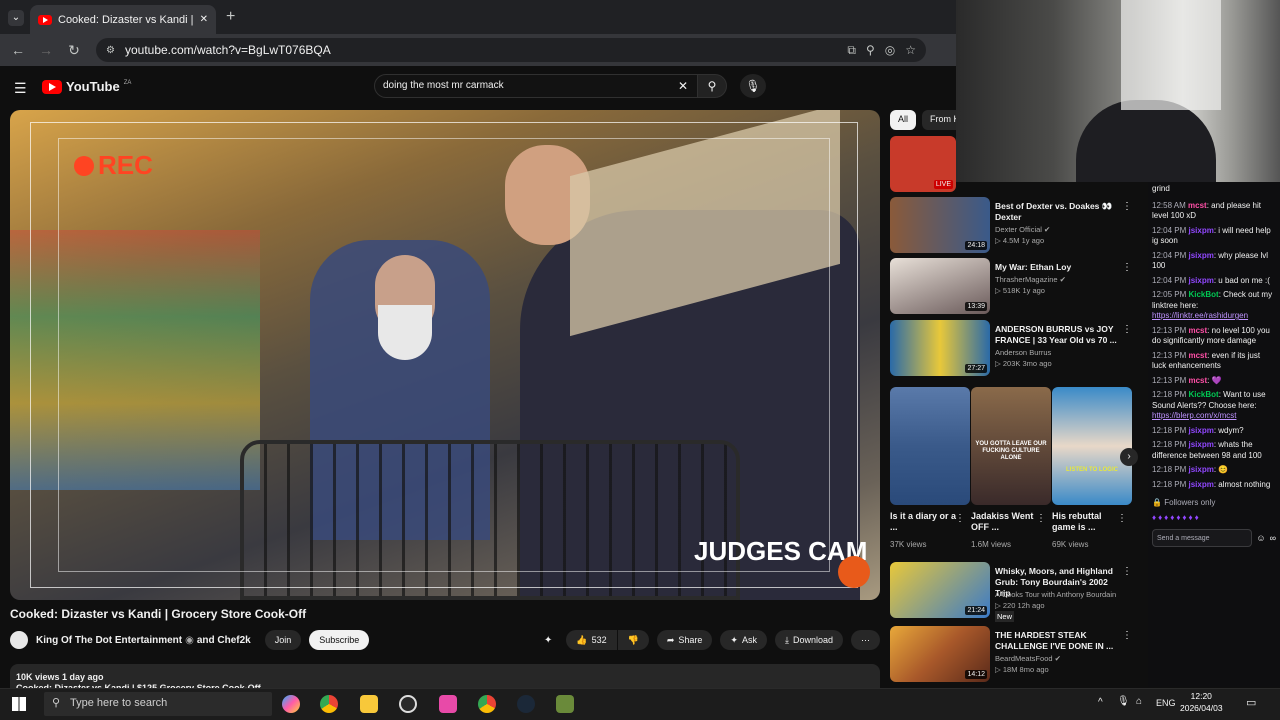  Describe the element at coordinates (1118, 91) in the screenshot. I see `webcam-overlay` at that location.